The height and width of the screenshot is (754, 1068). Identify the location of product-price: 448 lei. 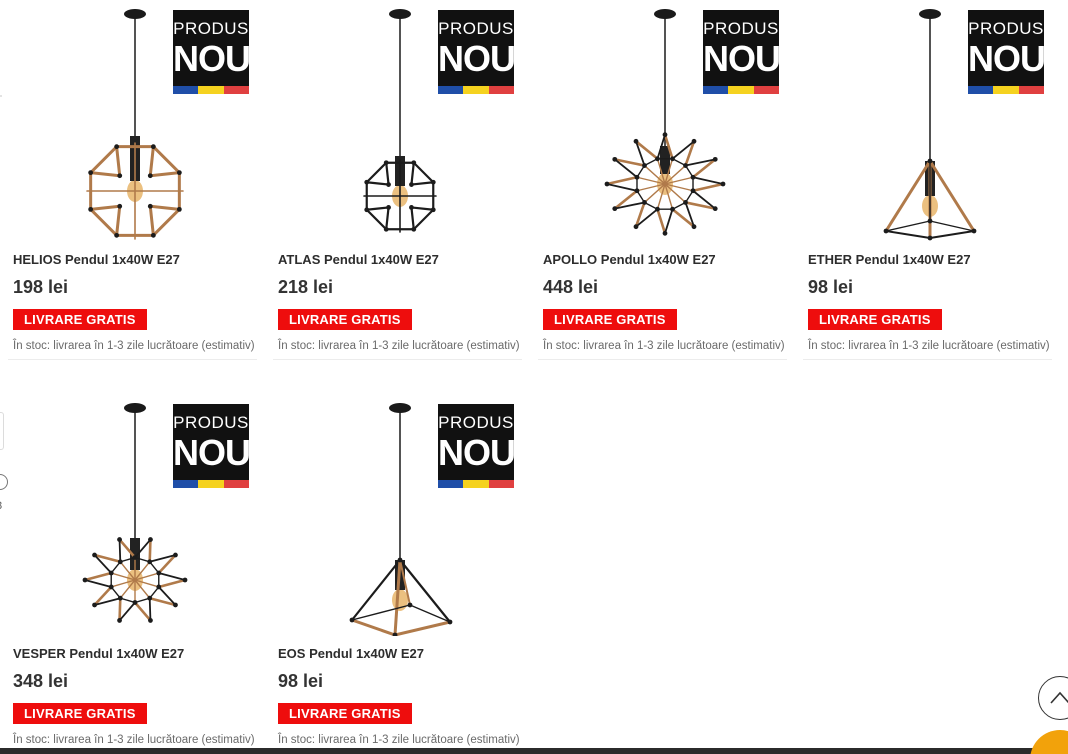
(571, 287).